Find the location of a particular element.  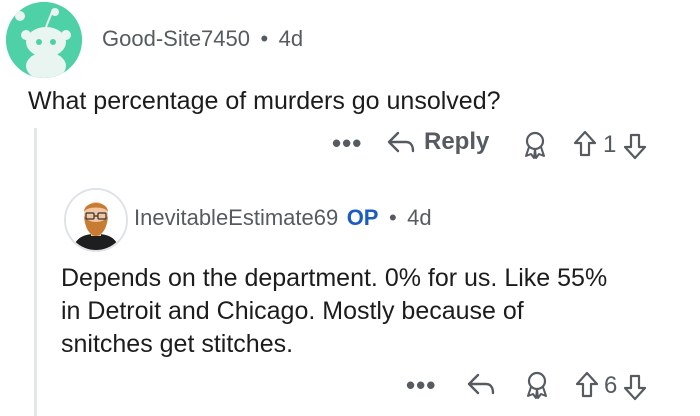

reply-button is located at coordinates (481, 386).